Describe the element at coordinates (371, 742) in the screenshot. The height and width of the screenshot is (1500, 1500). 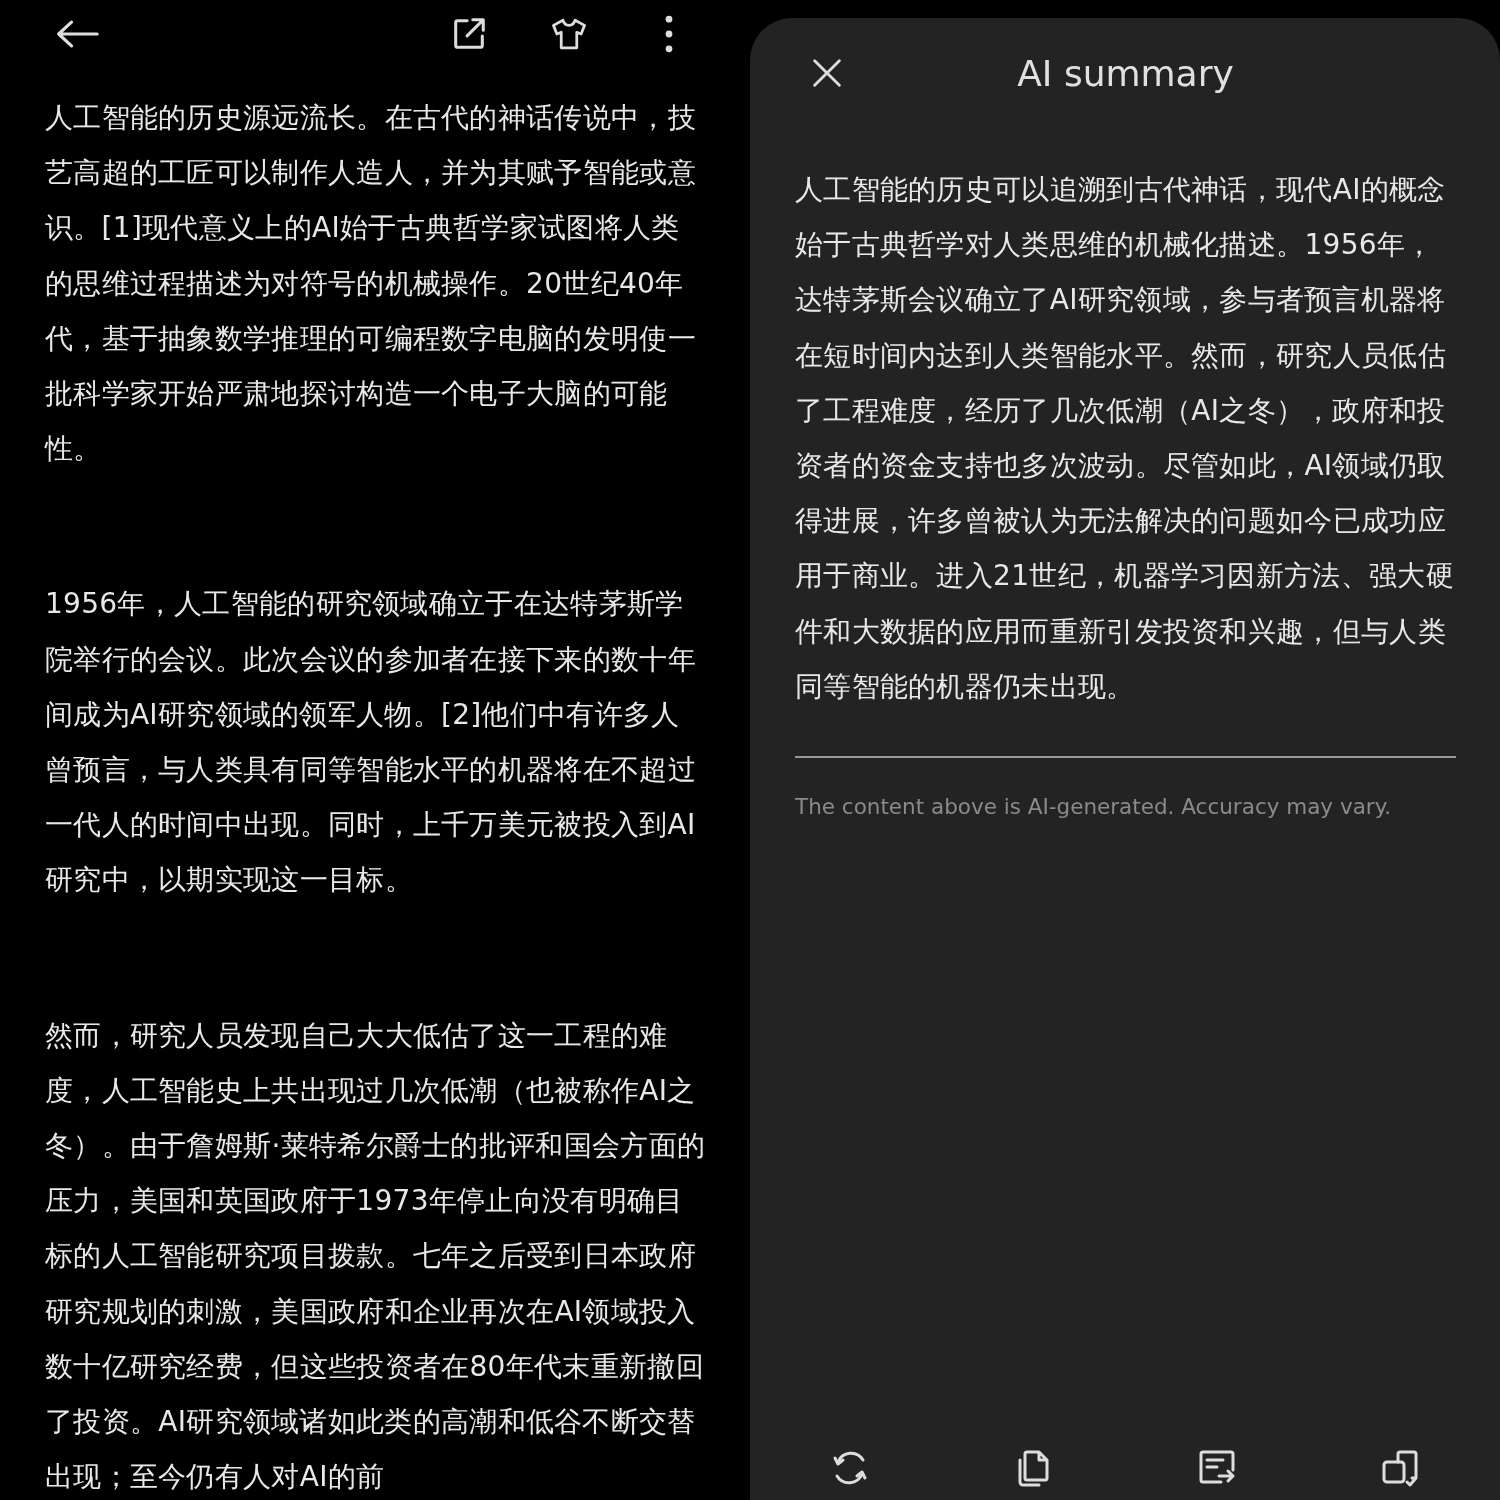
I see `article-paragraph: 1956年，人工智能的研究领域确立于在达特茅斯学院举行的会议。此次会议的参加者在接下来的数十年间成为AI研究领域的领军人物。[2]他们中有许多人曾预言，与人类具有同等智能水平的机器将在不超过一代人的时间中出现。同时，上千万美元被投入到AI研究中，以期实现这一目标。` at that location.